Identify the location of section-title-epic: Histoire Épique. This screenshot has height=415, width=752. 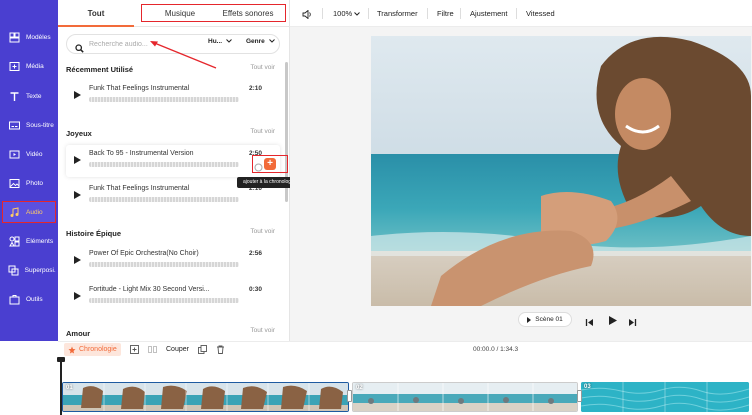
(94, 233).